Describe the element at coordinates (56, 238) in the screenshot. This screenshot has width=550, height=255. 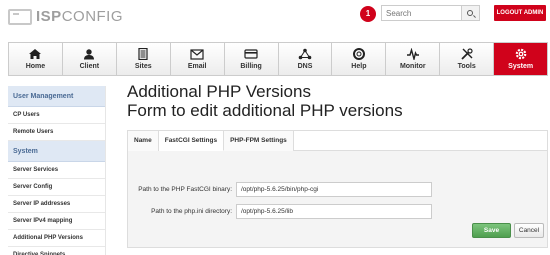
I see `sidebar-item-additional-php-versions: Additional PHP Versions` at that location.